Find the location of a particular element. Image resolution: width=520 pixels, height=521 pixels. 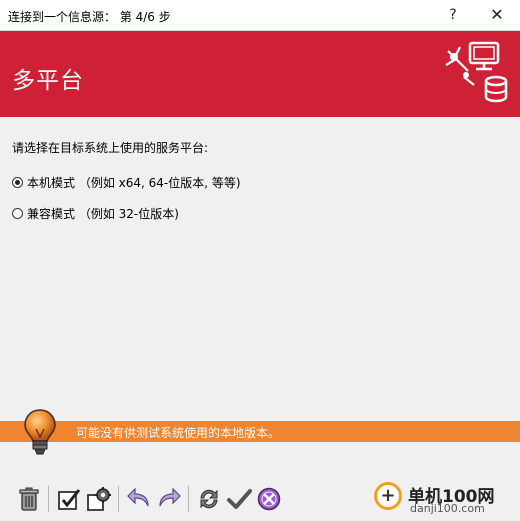

redo-icon is located at coordinates (169, 499).